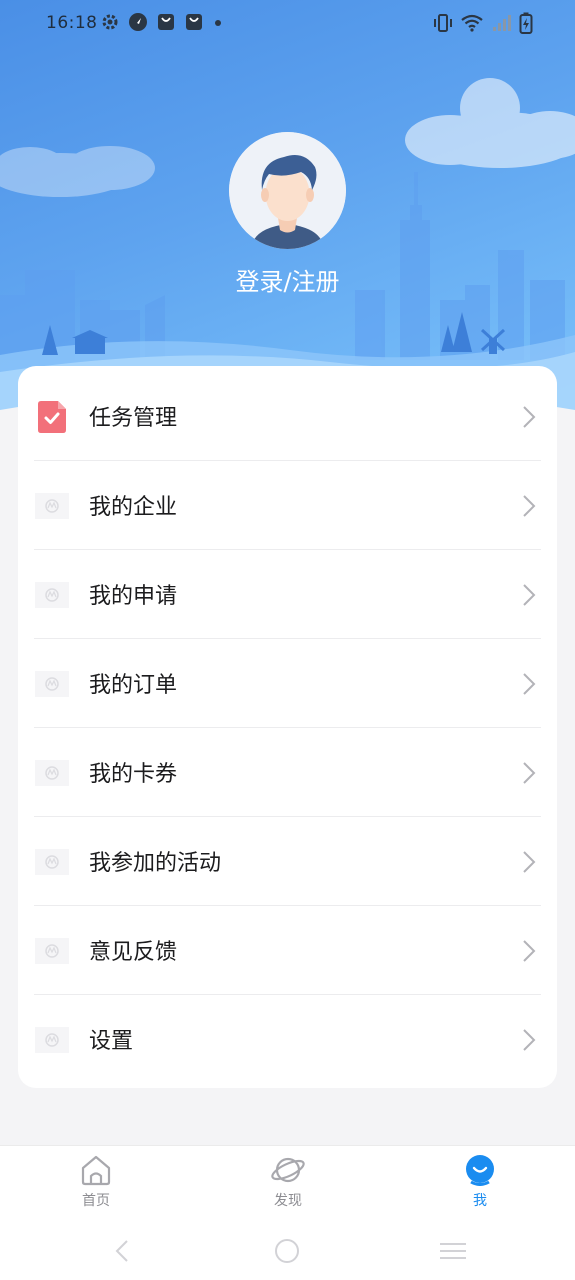 This screenshot has width=575, height=1280. What do you see at coordinates (287, 772) in the screenshot?
I see `menu-item-my-coupons: 我的卡券` at bounding box center [287, 772].